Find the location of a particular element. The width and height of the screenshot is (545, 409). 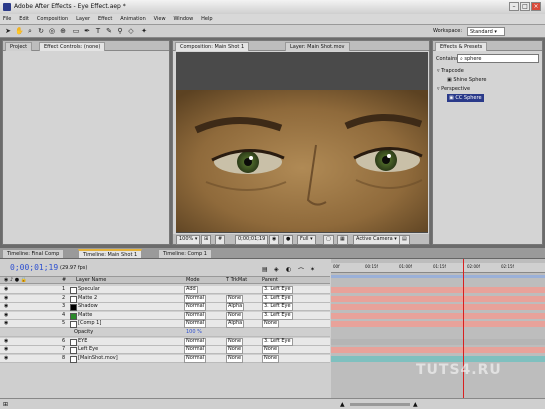

pan-behind-tool-icon: ⊕ is located at coordinates (63, 31).